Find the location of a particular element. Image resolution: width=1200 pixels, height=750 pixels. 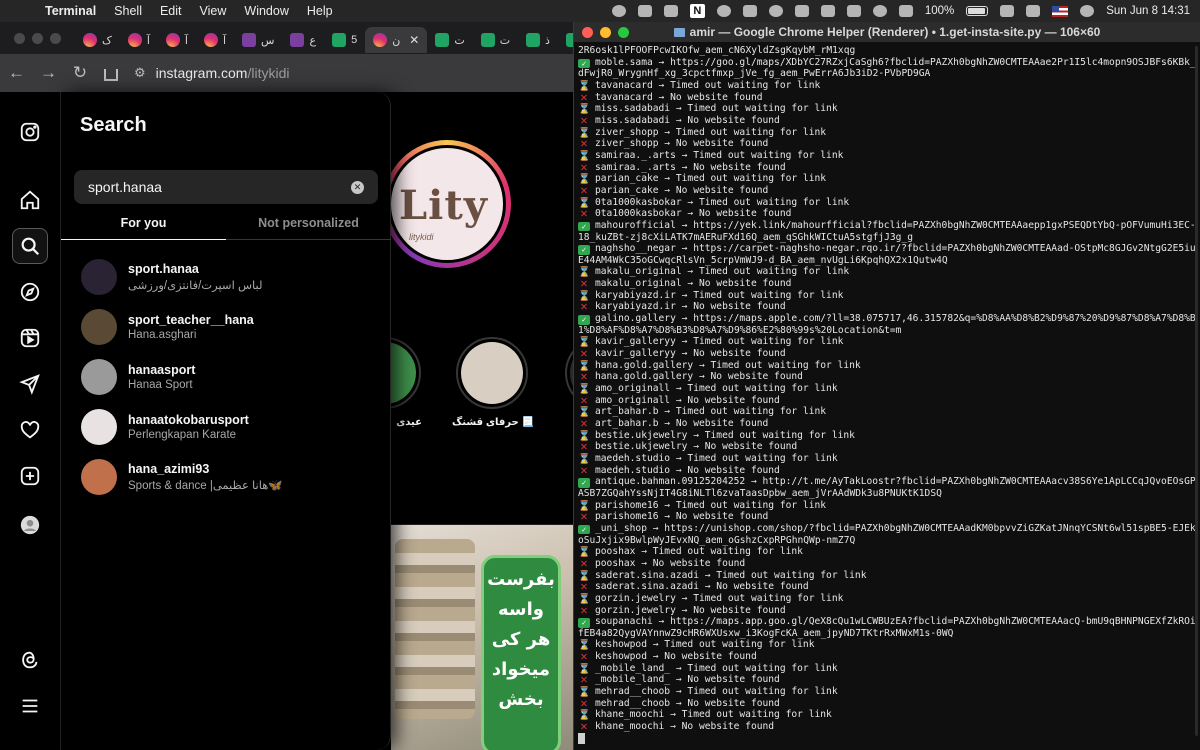

terminal-line-text: tavanacard → No website found is located at coordinates (679, 97).